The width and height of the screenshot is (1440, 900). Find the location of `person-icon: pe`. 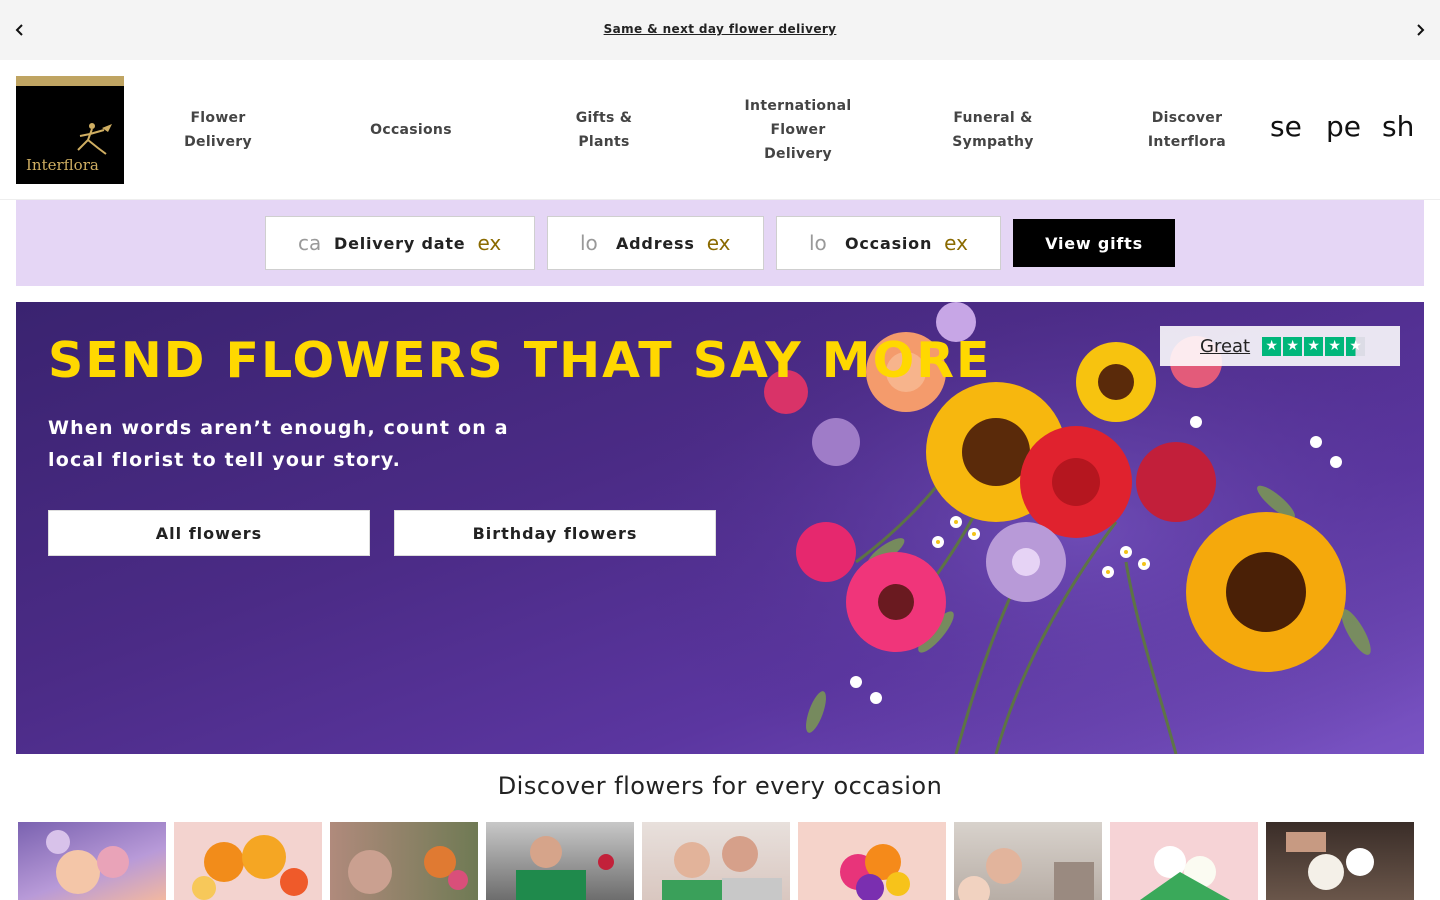

person-icon: pe is located at coordinates (1346, 126).